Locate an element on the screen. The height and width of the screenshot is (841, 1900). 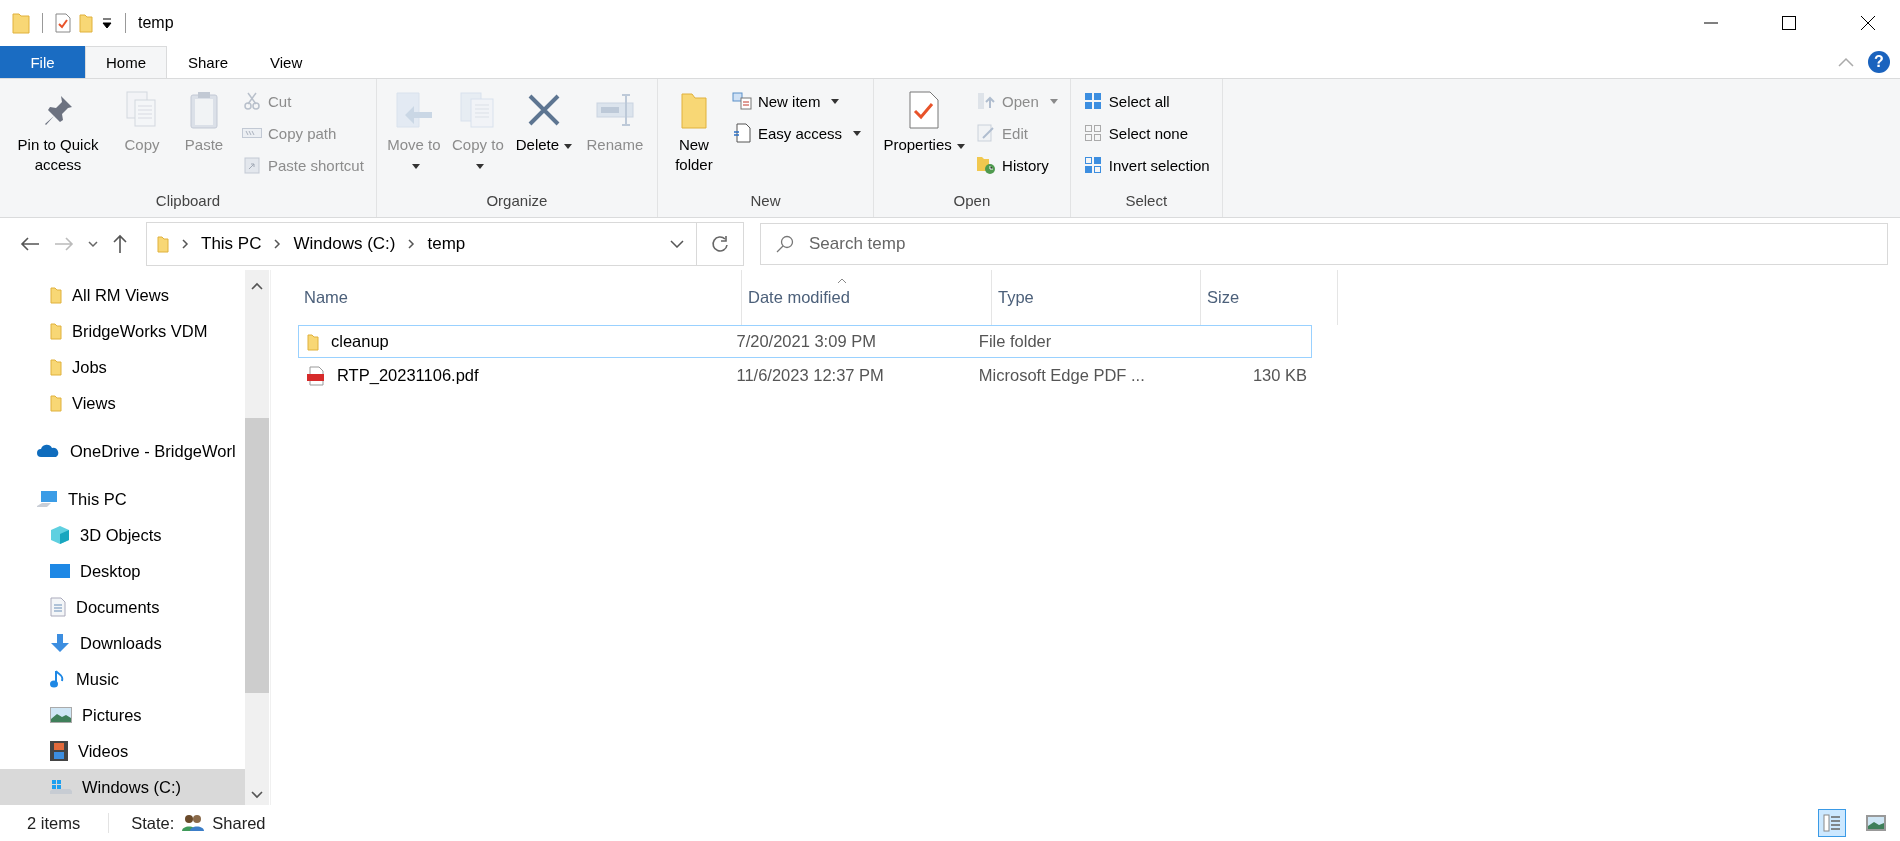
clipboard-icon is located at coordinates (204, 110).